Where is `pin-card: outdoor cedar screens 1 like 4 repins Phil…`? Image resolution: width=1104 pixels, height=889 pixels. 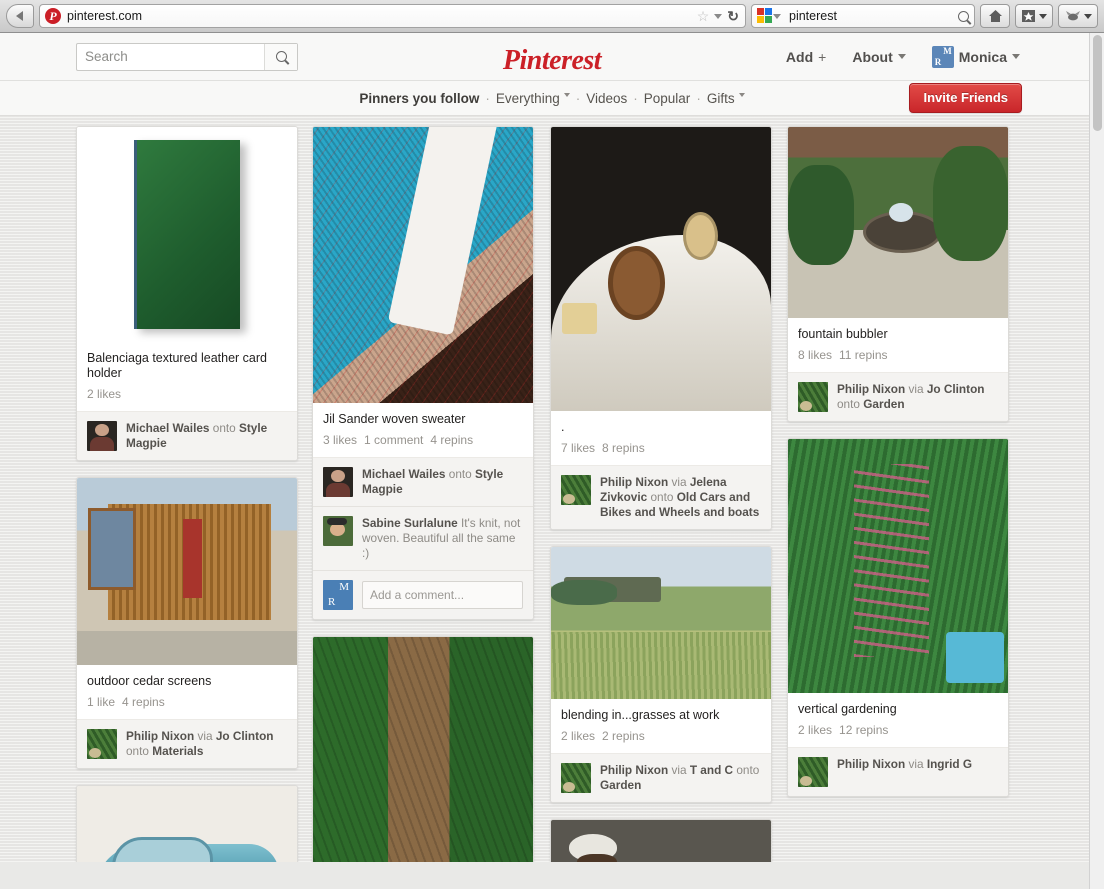 pin-card: outdoor cedar screens 1 like 4 repins Phil… is located at coordinates (187, 623).